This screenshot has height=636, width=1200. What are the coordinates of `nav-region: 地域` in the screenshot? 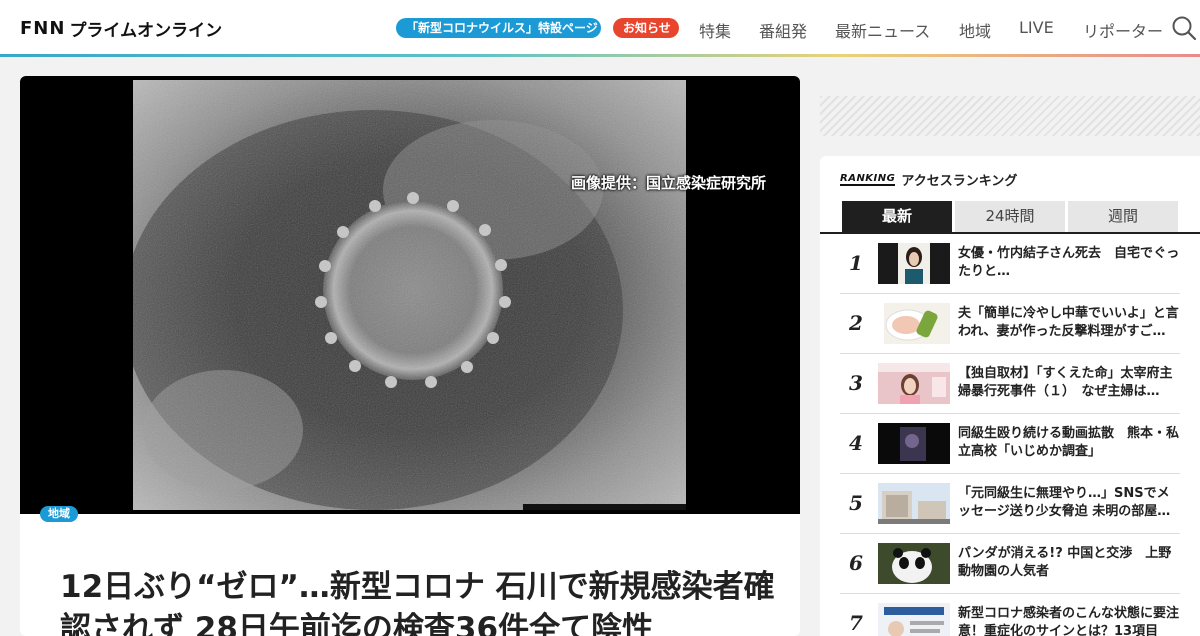 It's located at (975, 30).